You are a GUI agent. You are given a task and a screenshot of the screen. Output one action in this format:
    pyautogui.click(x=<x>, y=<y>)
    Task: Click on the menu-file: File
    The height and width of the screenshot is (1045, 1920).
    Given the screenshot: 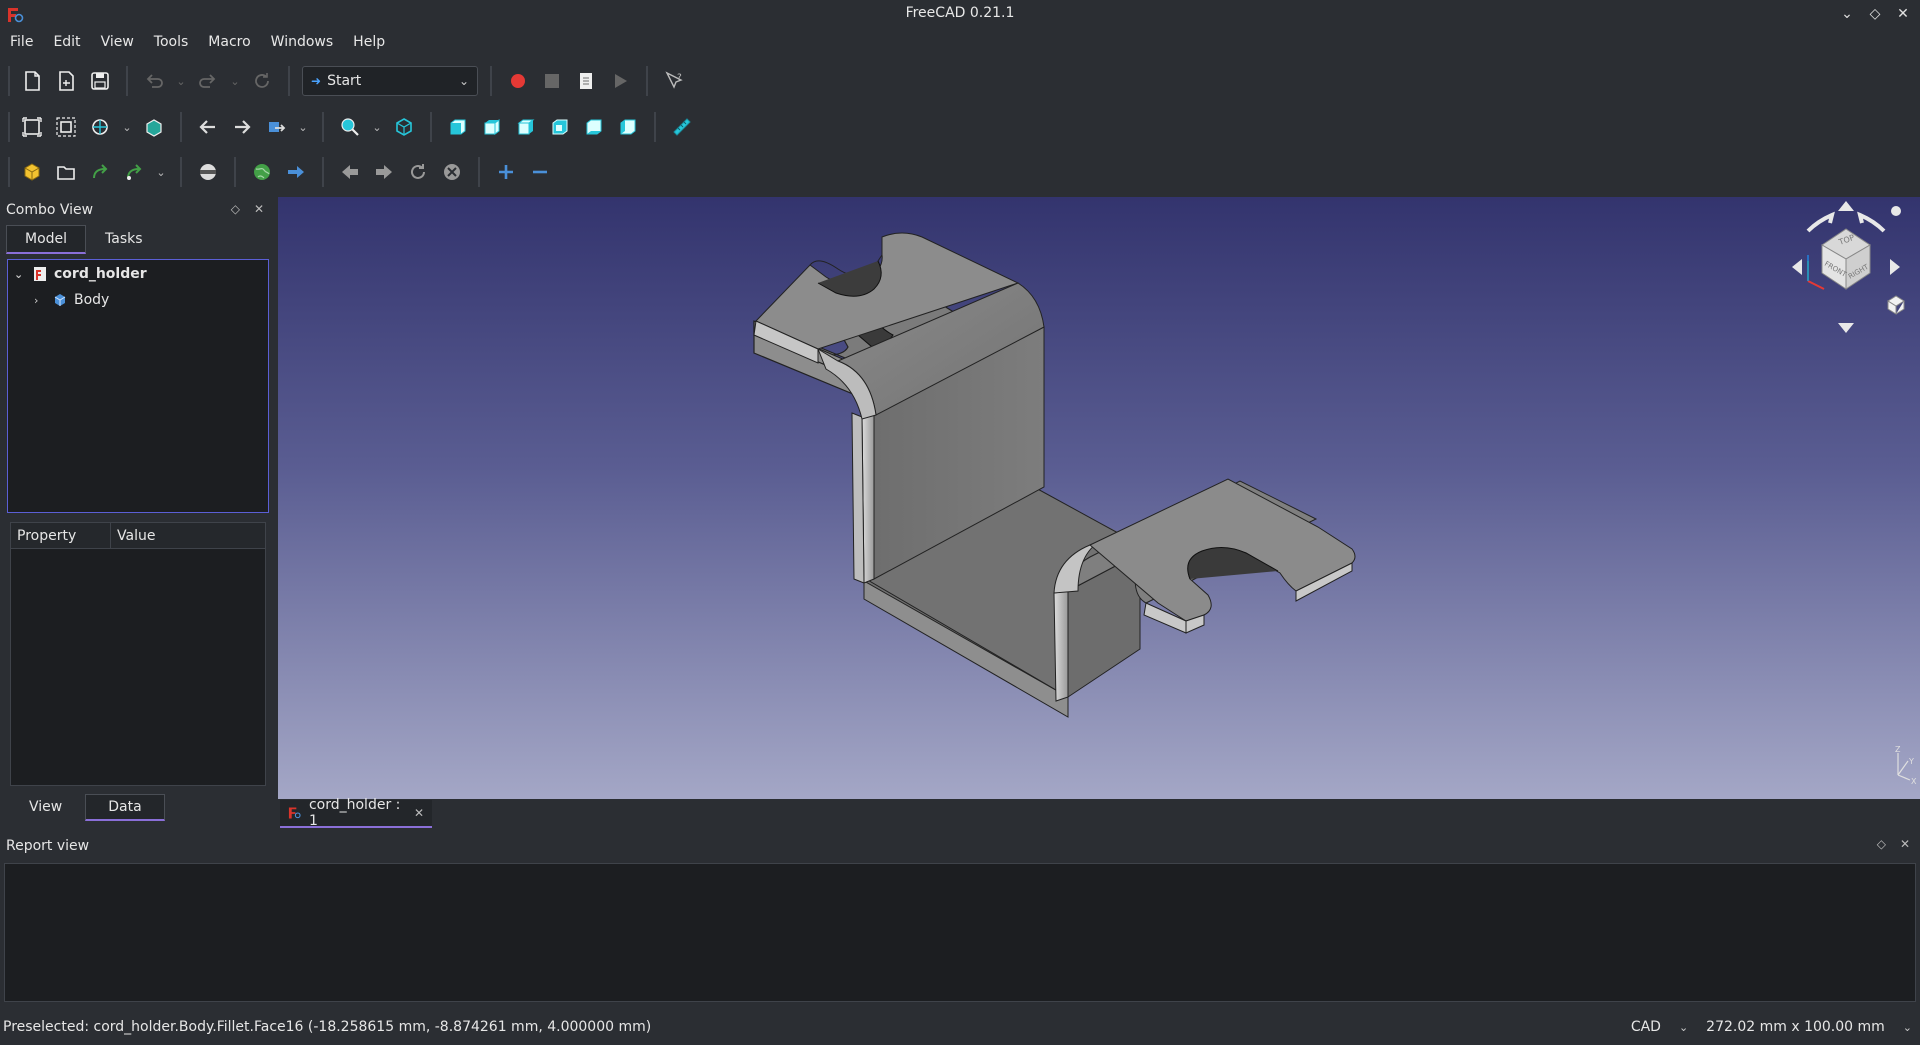 What is the action you would take?
    pyautogui.click(x=21, y=43)
    